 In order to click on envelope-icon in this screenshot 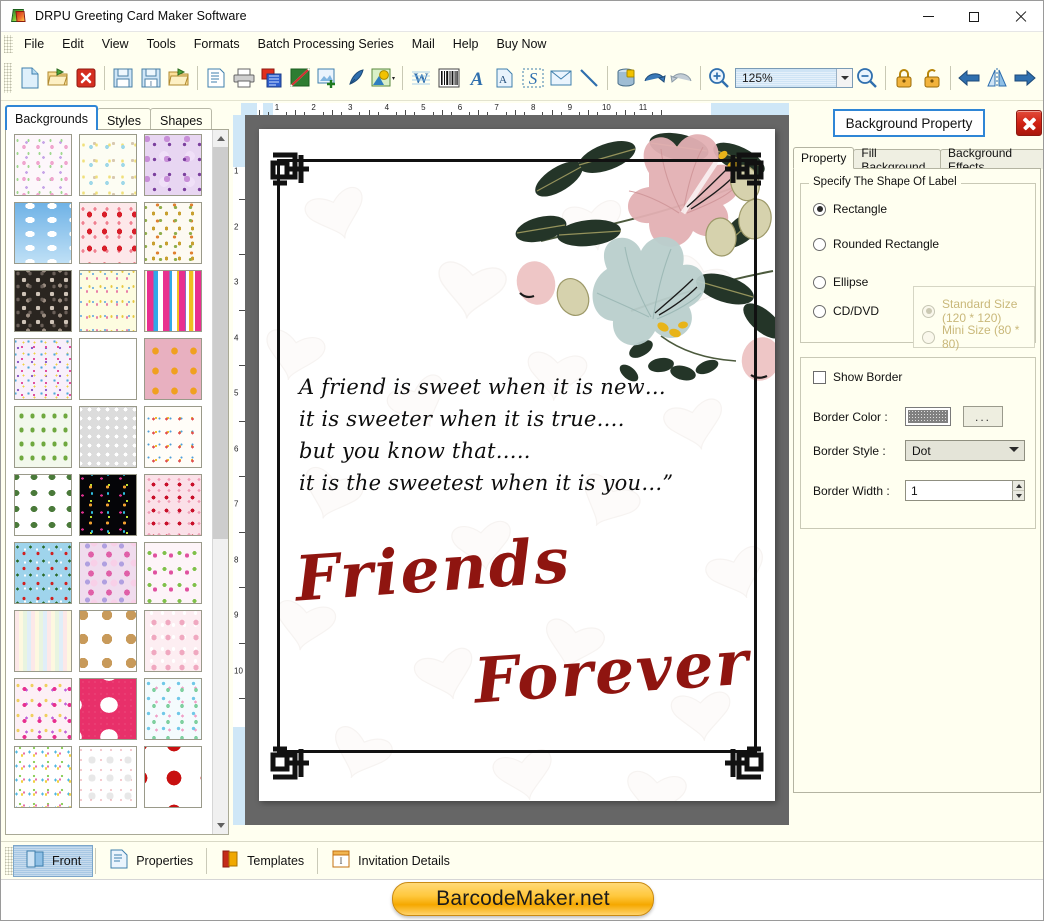, I will do `click(561, 78)`.